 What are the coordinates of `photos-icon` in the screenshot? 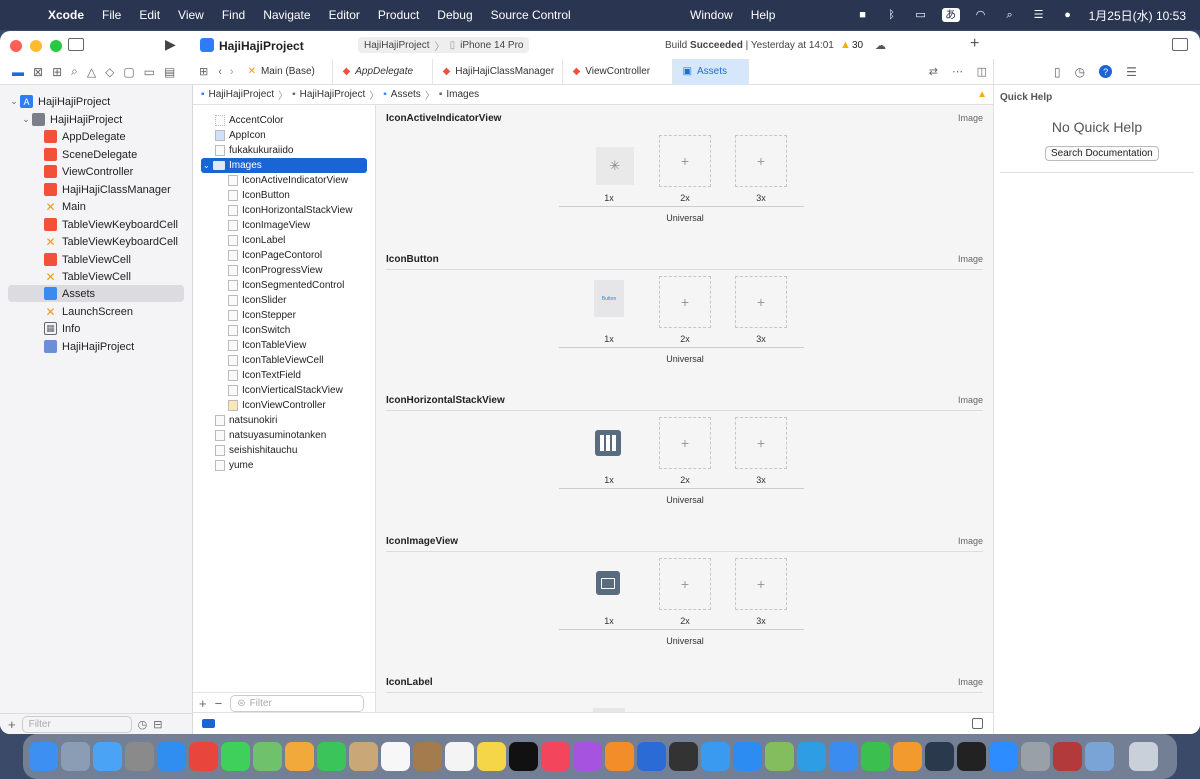 It's located at (299, 756).